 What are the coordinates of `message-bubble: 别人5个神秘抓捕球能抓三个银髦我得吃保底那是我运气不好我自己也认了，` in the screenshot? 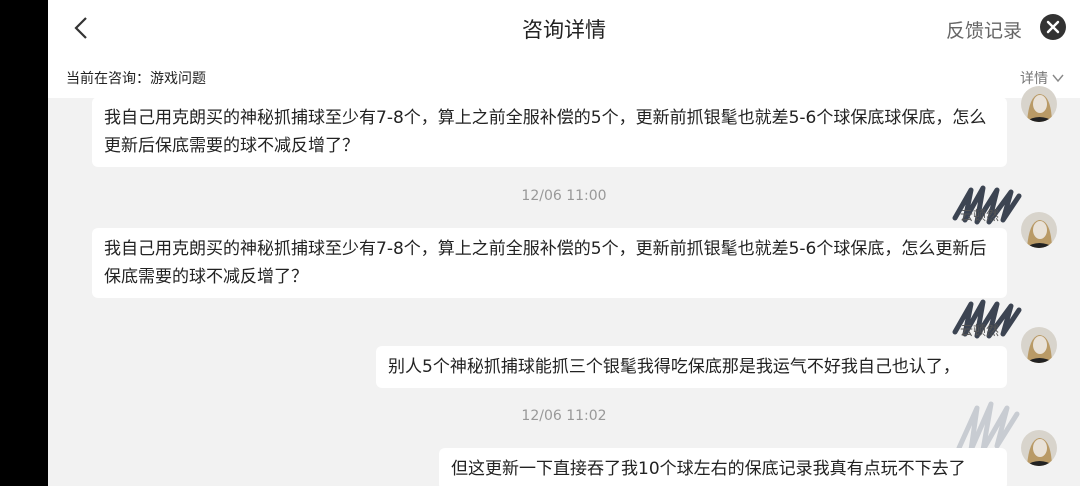 It's located at (691, 367).